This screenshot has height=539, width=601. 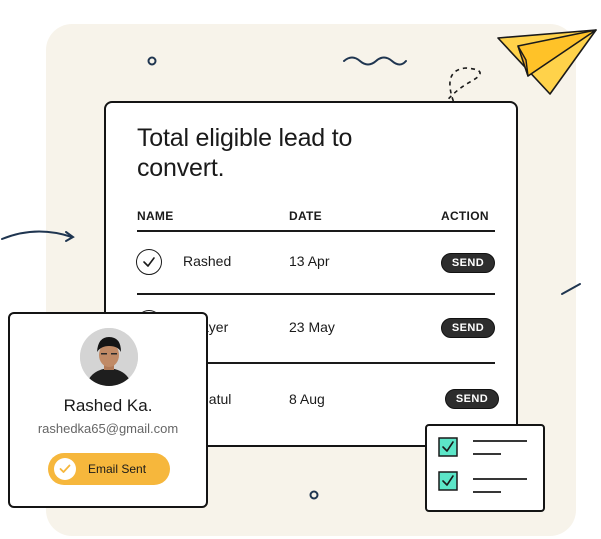 What do you see at coordinates (38, 236) in the screenshot?
I see `decor-arrow-curve-left` at bounding box center [38, 236].